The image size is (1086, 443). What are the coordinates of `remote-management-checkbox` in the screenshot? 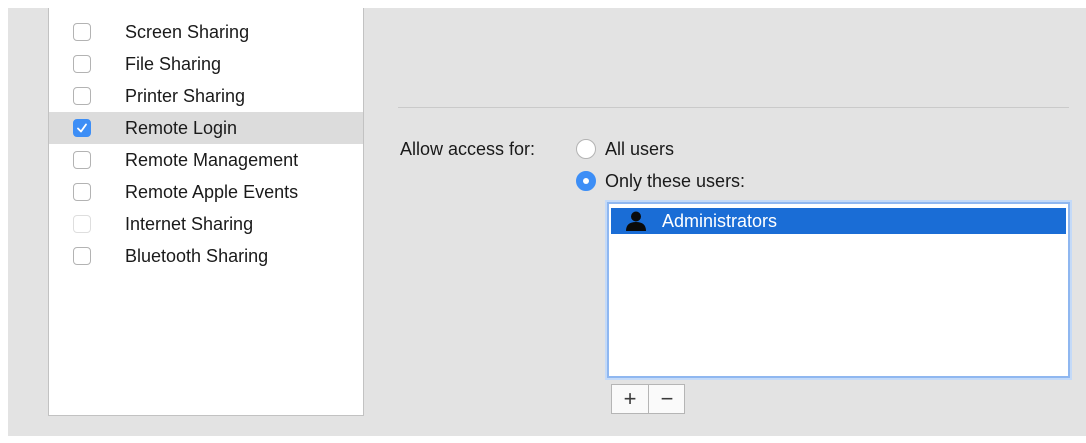 It's located at (82, 160).